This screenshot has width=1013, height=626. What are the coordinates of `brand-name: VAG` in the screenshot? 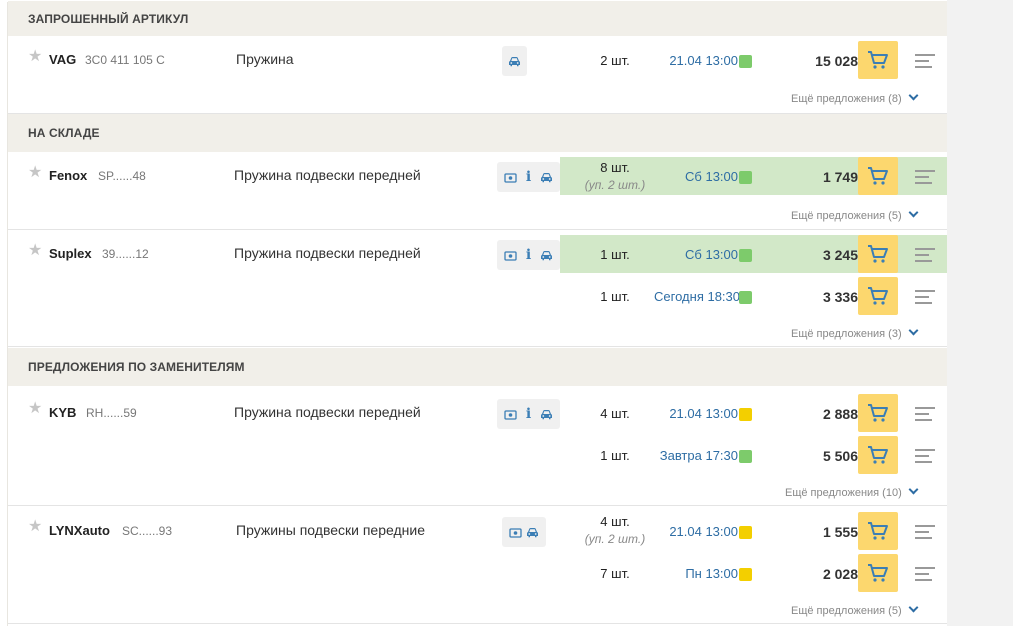 It's located at (62, 59).